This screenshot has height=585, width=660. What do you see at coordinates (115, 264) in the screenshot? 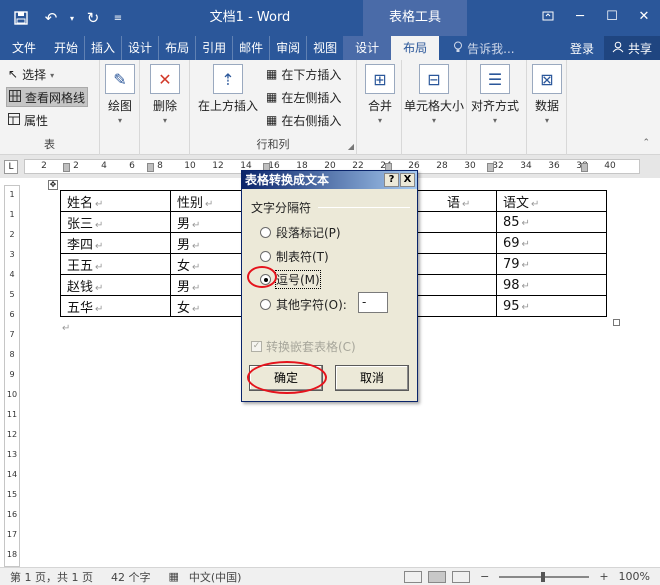
I see `table-cell: 王五 ↵` at bounding box center [115, 264].